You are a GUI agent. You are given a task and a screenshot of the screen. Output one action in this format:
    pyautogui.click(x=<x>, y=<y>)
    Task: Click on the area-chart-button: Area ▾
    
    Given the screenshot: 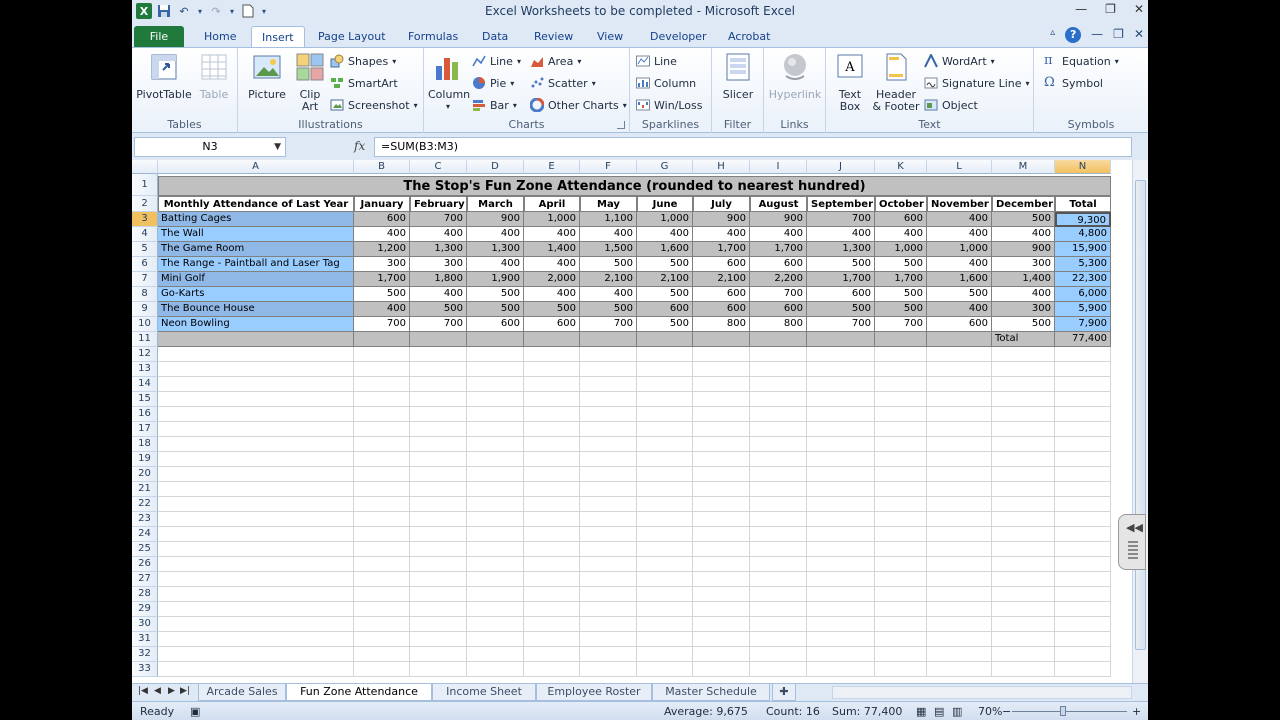 What is the action you would take?
    pyautogui.click(x=555, y=61)
    